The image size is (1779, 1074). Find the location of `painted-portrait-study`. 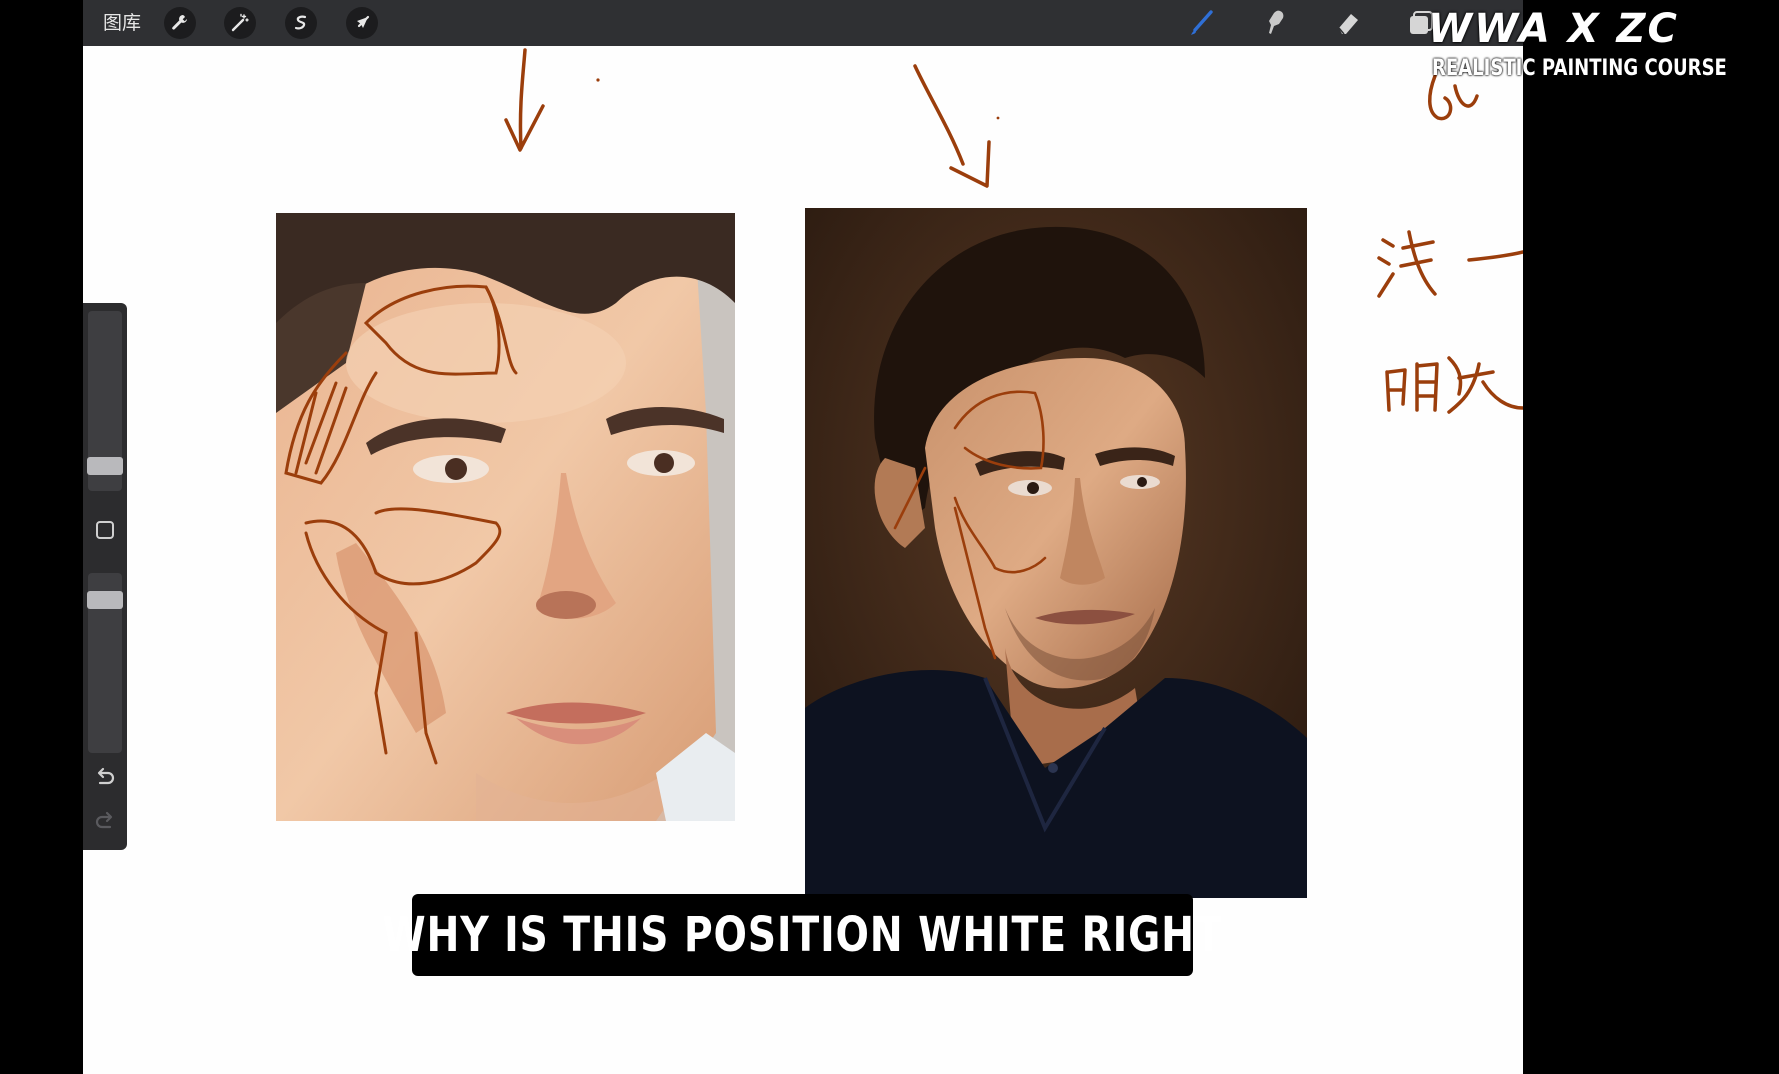

painted-portrait-study is located at coordinates (505, 517).